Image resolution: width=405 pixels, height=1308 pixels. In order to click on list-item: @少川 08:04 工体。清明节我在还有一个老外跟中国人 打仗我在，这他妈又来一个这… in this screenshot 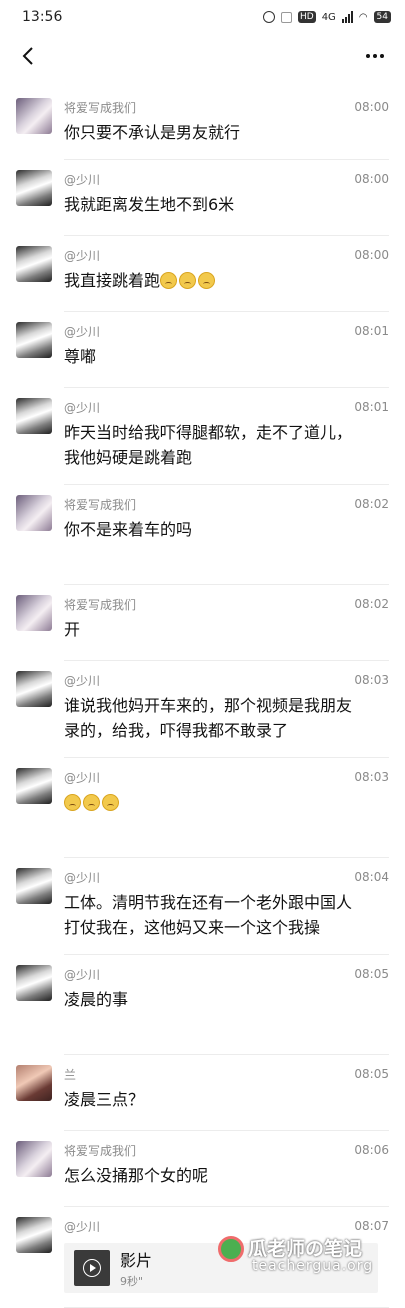, I will do `click(202, 906)`.